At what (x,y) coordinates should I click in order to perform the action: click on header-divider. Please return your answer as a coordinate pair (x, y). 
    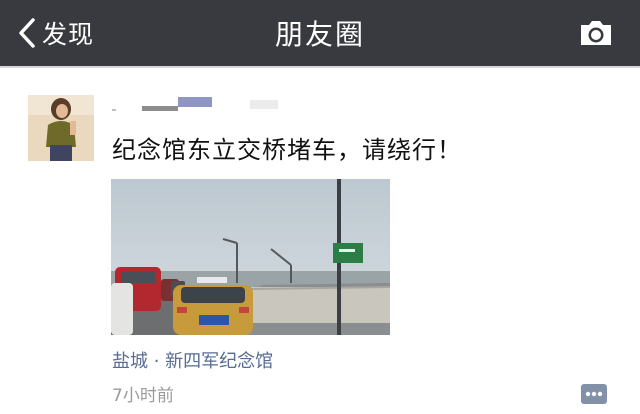
    Looking at the image, I should click on (320, 67).